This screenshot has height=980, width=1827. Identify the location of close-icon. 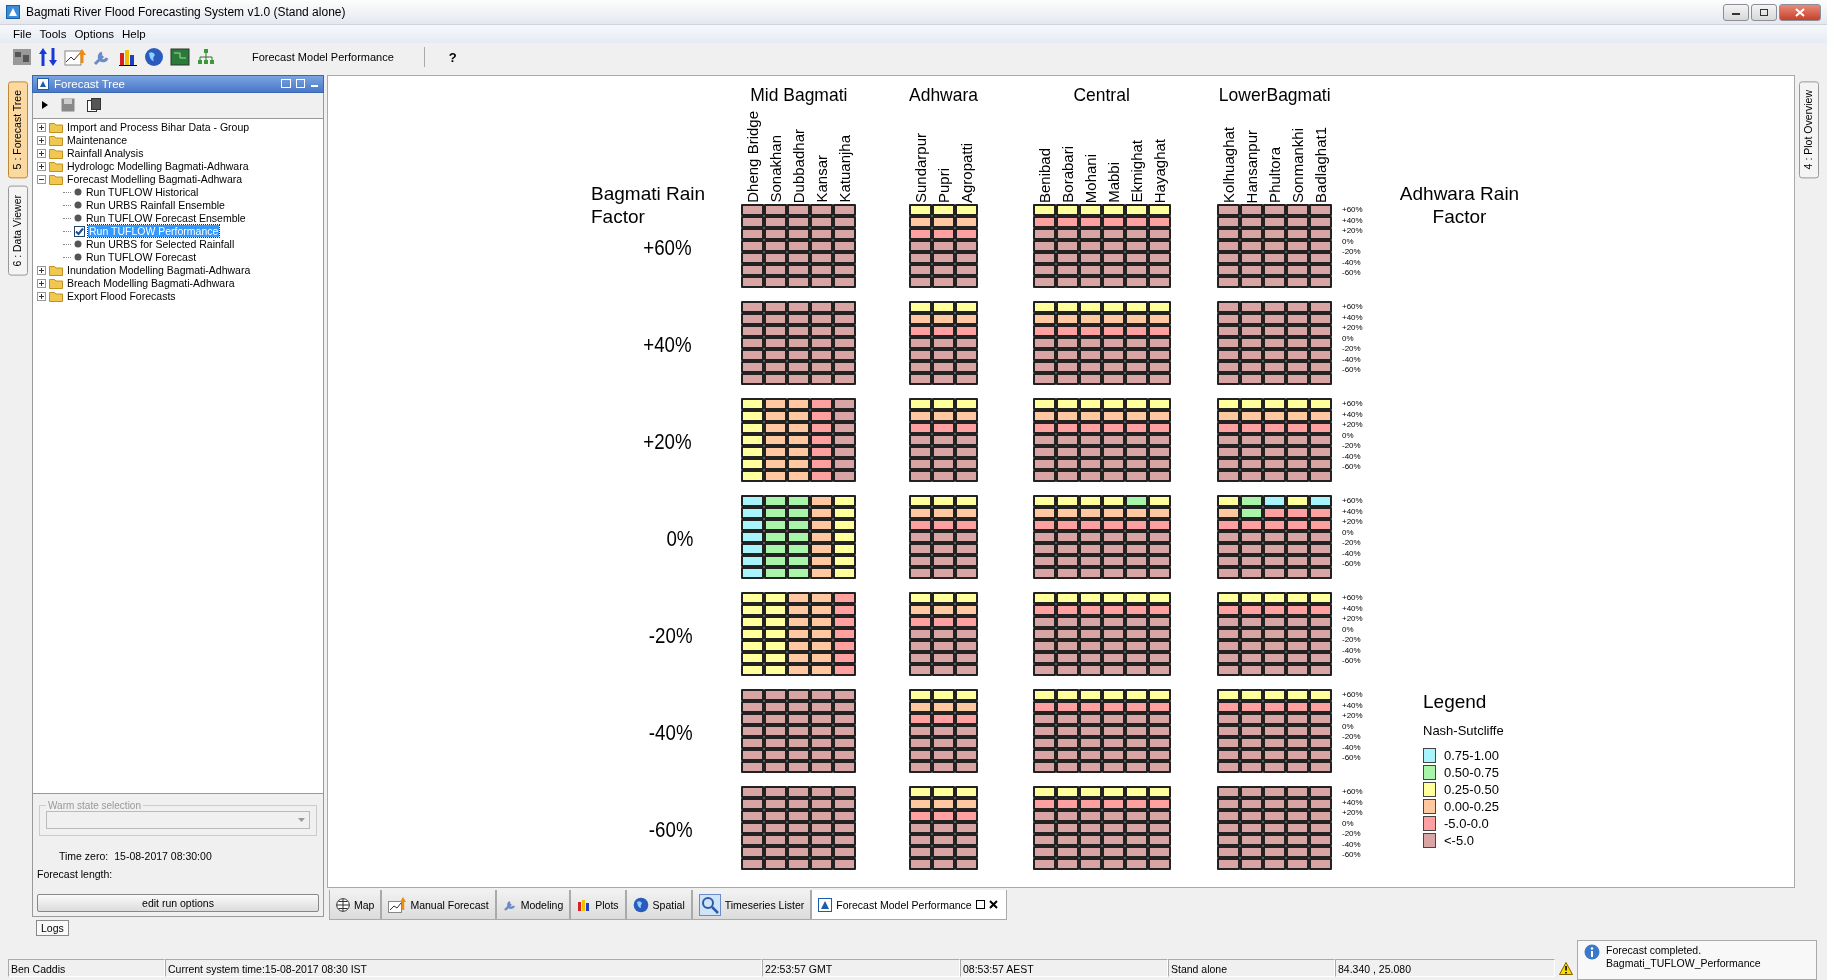
(993, 904).